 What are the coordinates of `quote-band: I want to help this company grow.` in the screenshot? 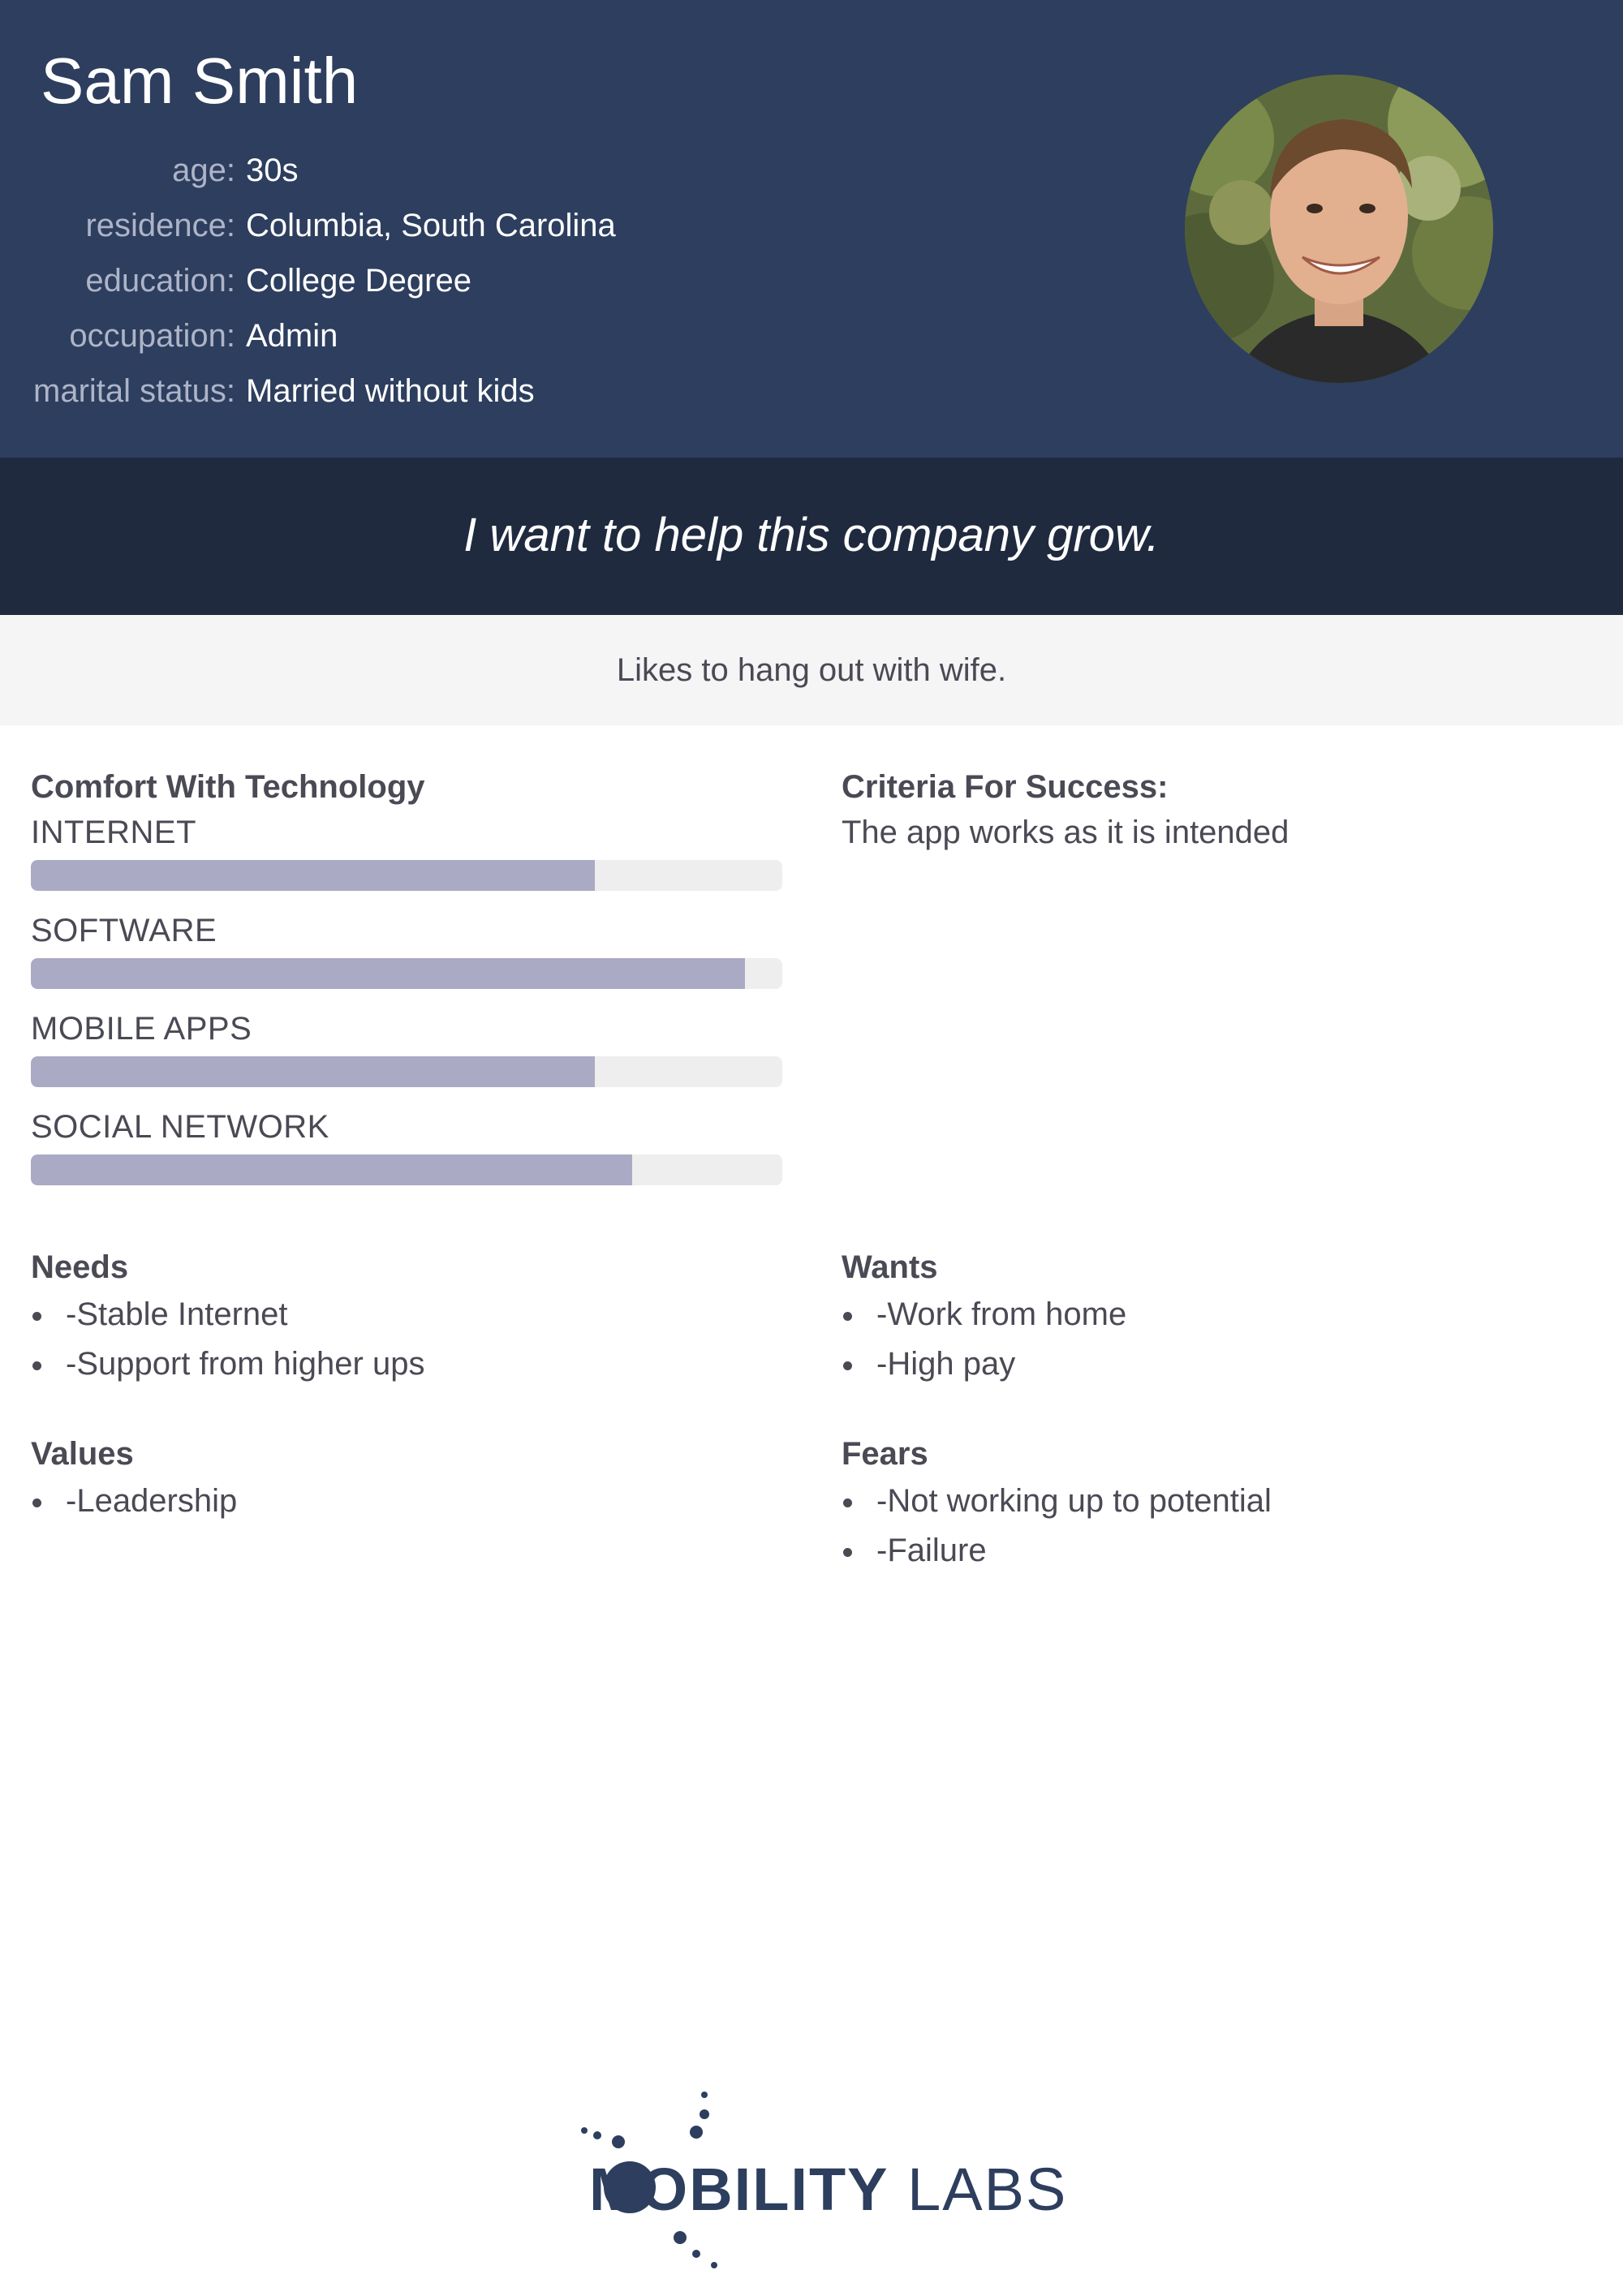 It's located at (811, 536).